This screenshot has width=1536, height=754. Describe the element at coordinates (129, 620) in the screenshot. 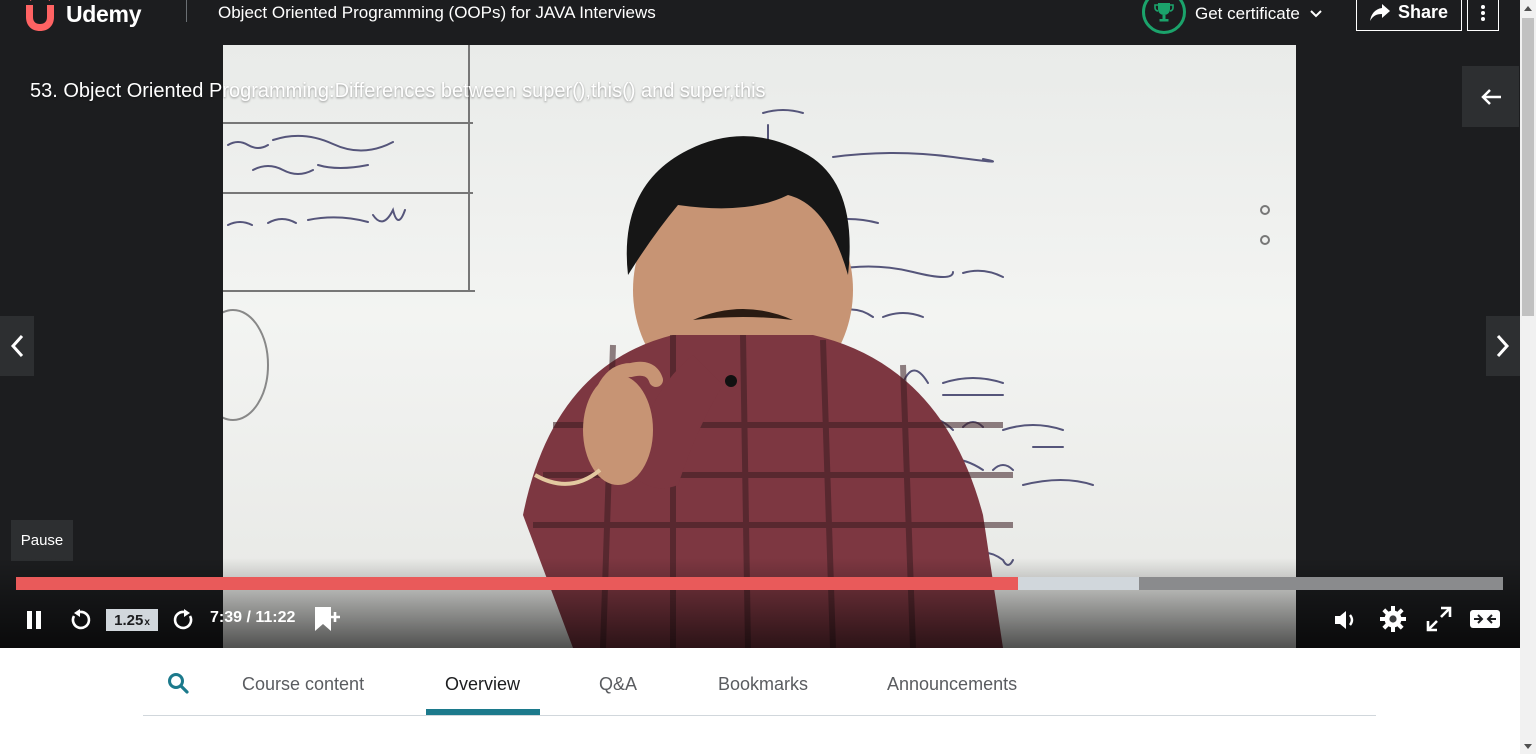

I see `playback-speed-value: 1.25` at that location.